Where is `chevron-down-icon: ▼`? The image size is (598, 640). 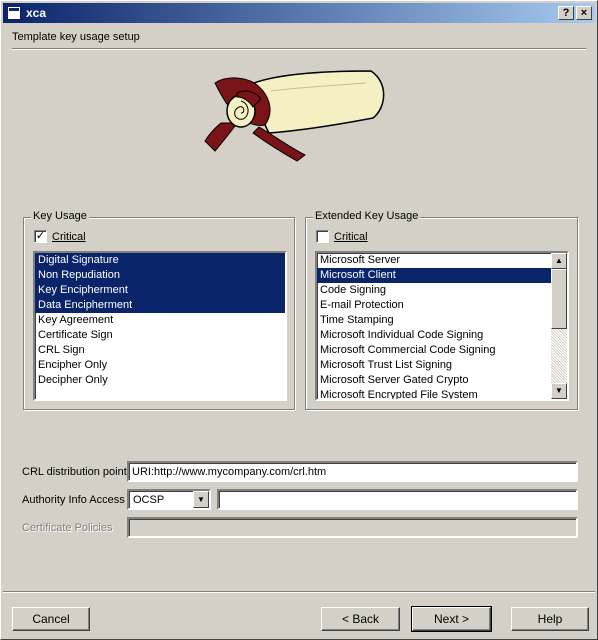
chevron-down-icon: ▼ is located at coordinates (201, 499).